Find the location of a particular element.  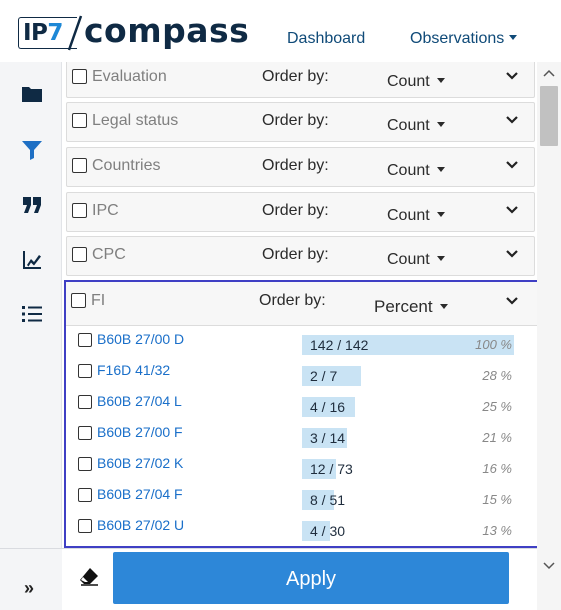

chart-edit-icon is located at coordinates (32, 260).